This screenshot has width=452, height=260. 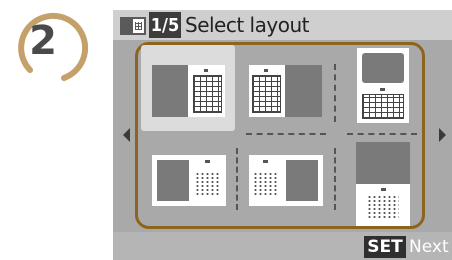 What do you see at coordinates (133, 26) in the screenshot?
I see `layout-icon` at bounding box center [133, 26].